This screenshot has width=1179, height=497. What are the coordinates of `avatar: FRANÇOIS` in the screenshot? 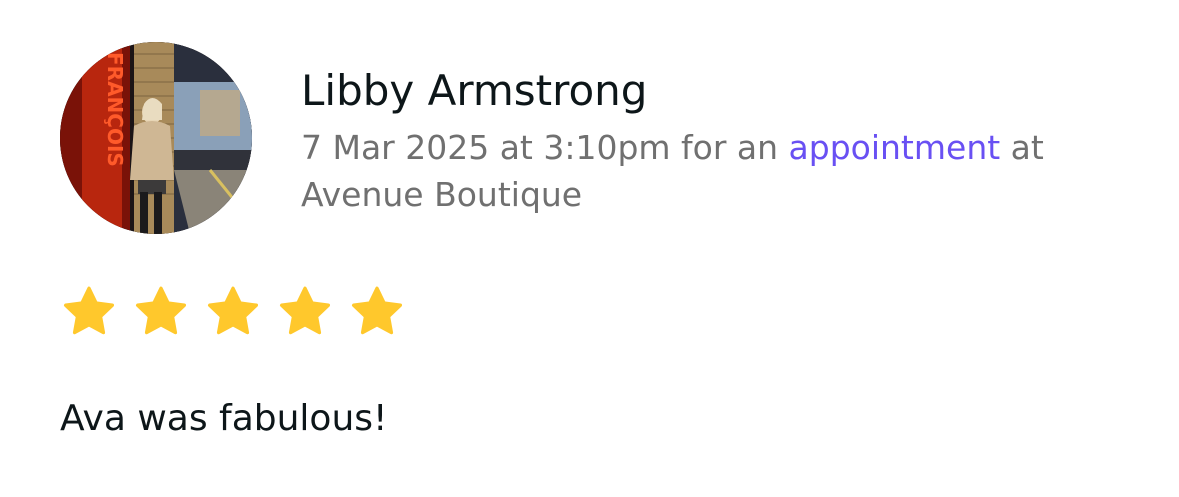 It's located at (156, 138).